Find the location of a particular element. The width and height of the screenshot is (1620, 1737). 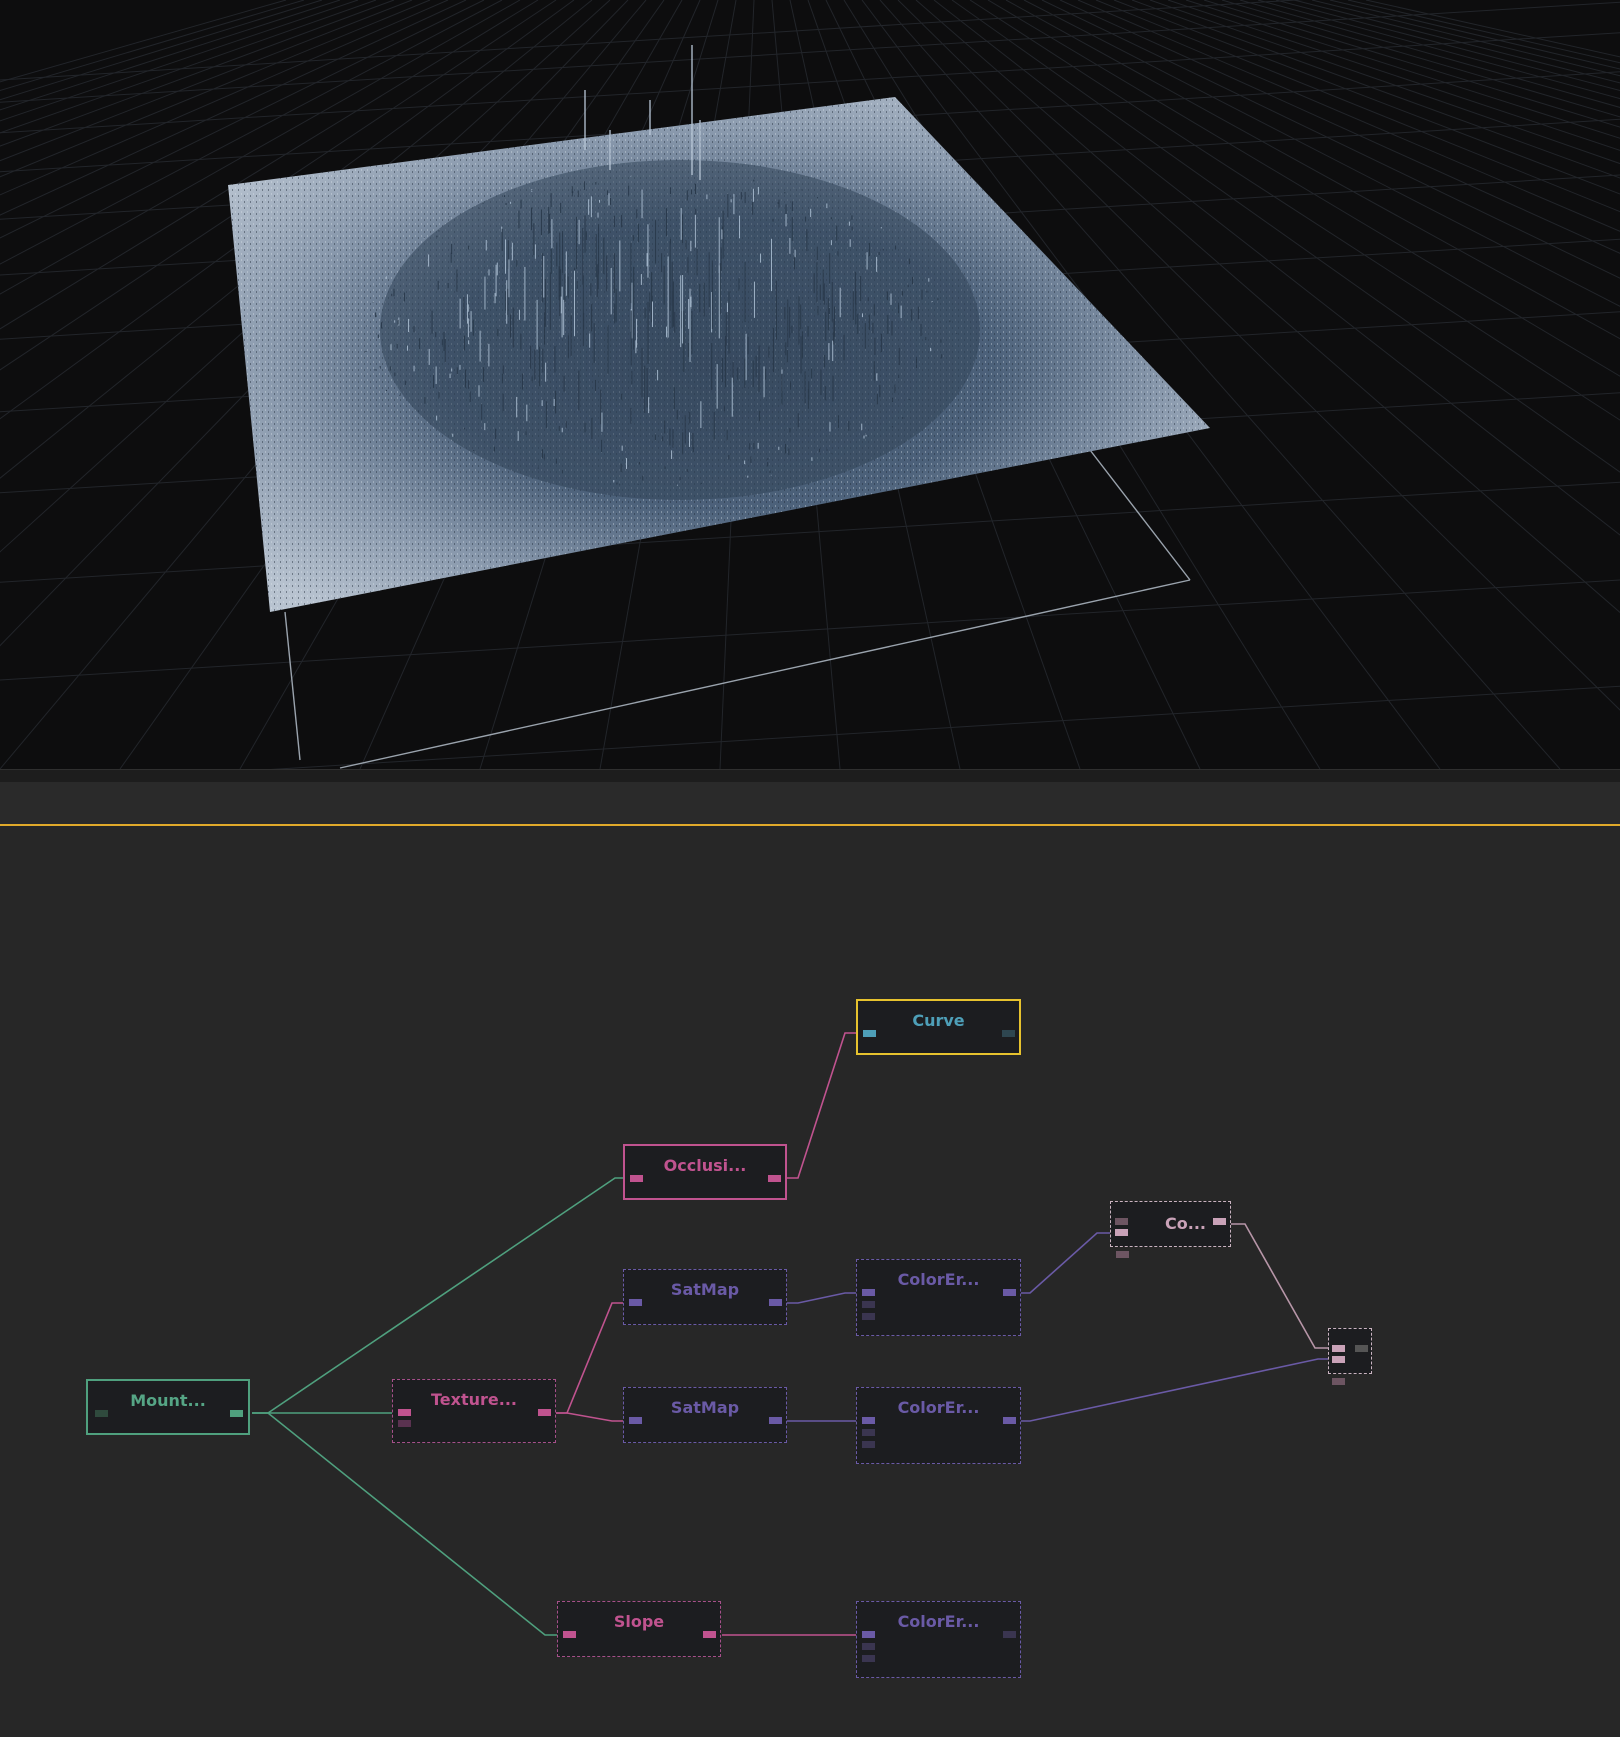

graph-toolbar is located at coordinates (810, 803).